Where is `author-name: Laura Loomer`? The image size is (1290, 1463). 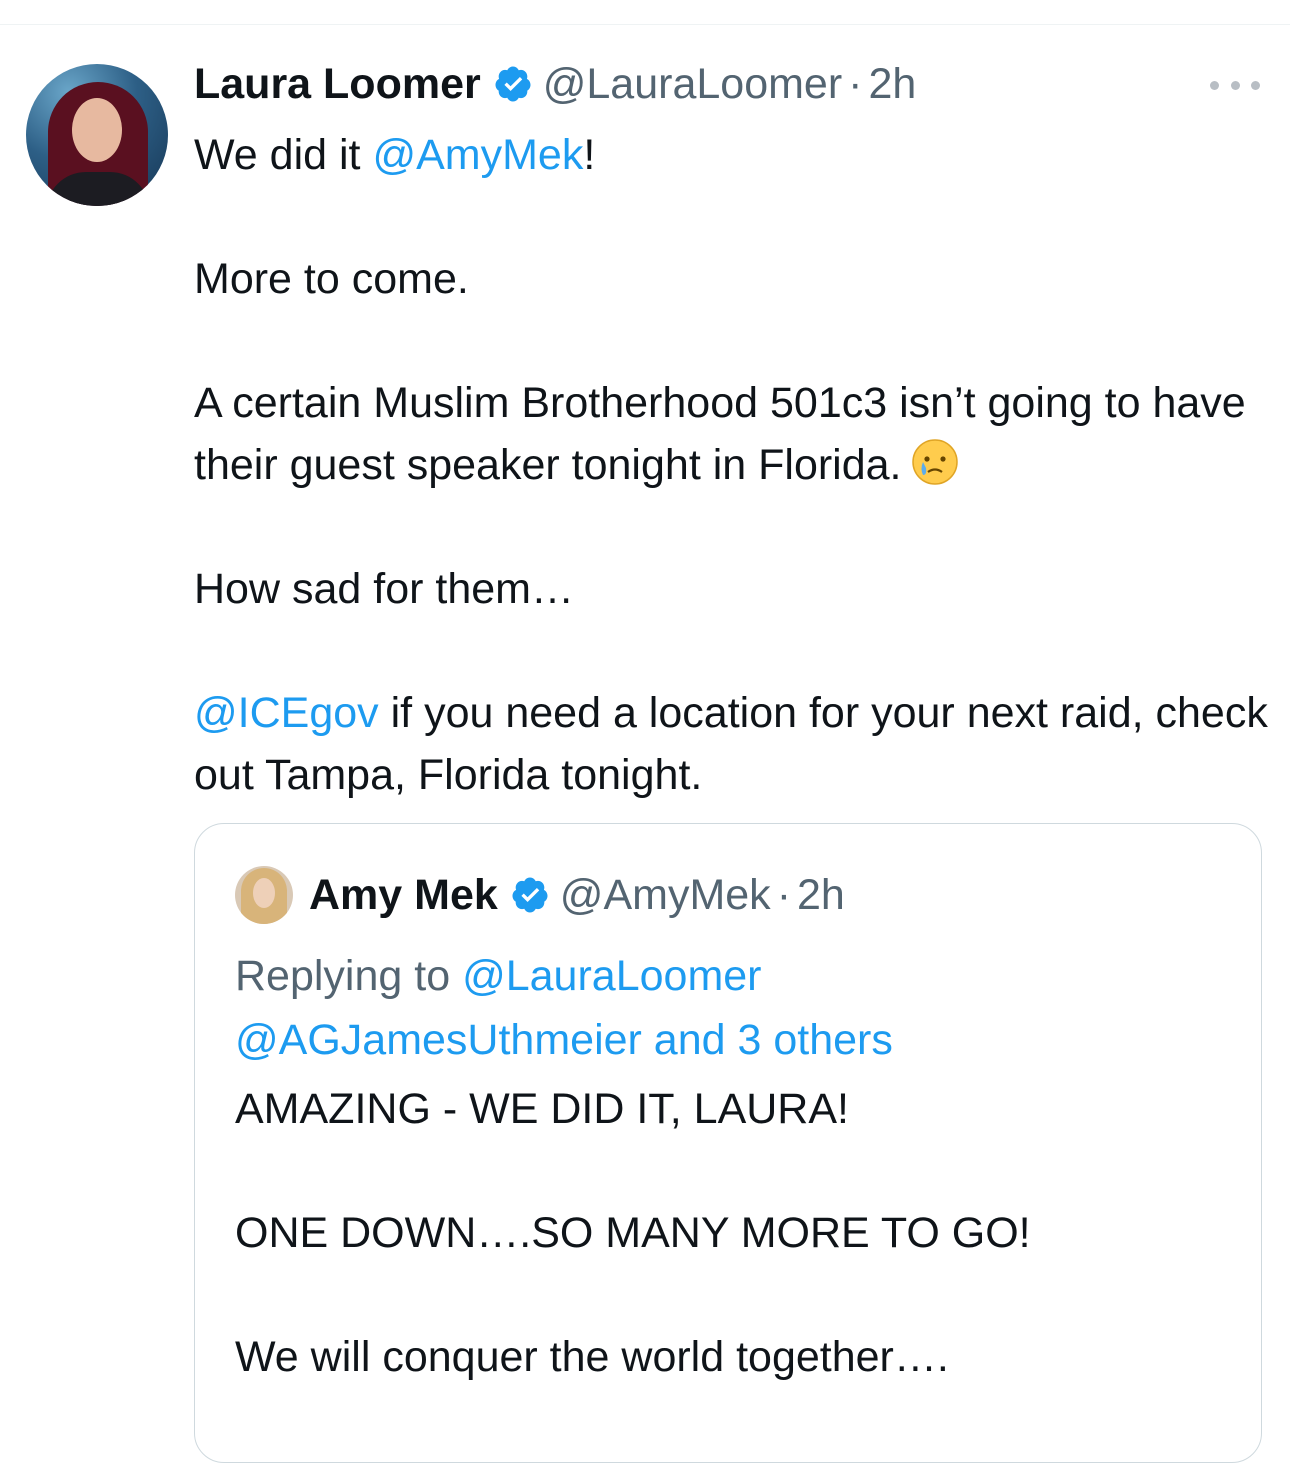 author-name: Laura Loomer is located at coordinates (337, 84).